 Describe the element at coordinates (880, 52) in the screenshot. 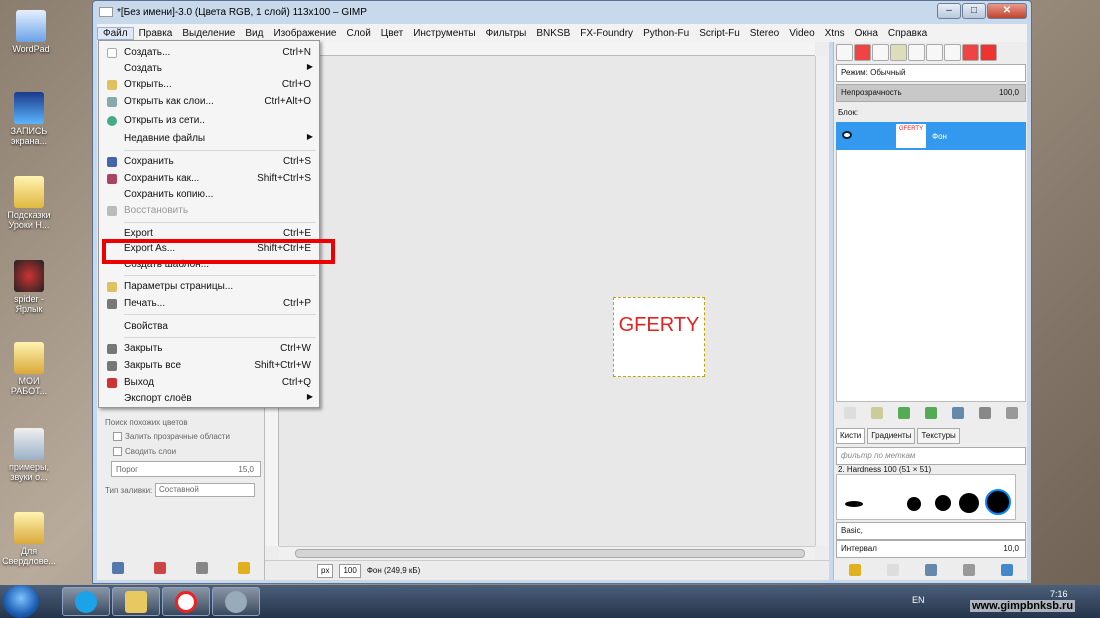

I see `paths-tab-icon` at that location.